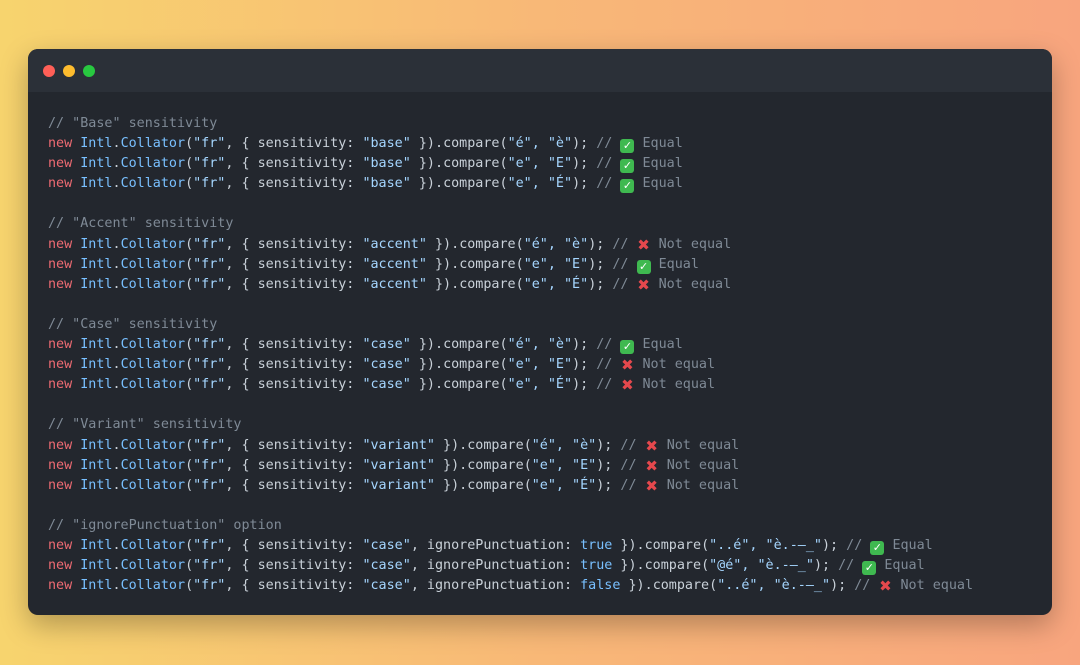 The height and width of the screenshot is (665, 1080). I want to click on close-dot-icon, so click(49, 71).